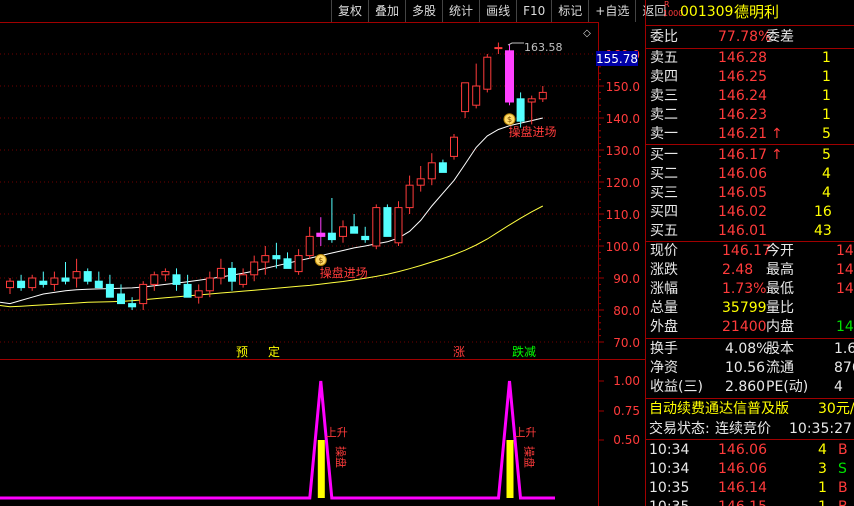  I want to click on ask-row: 卖一 146.21 ↑ 5, so click(750, 134).